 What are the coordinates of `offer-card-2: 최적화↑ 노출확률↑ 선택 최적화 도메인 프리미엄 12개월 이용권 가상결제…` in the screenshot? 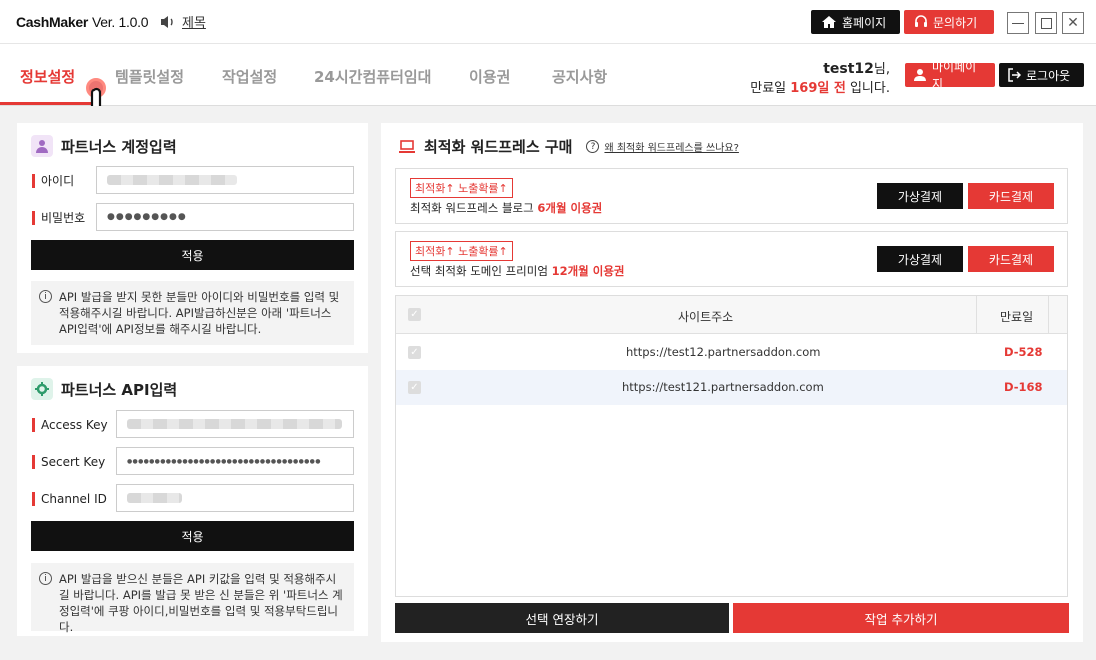 It's located at (731, 259).